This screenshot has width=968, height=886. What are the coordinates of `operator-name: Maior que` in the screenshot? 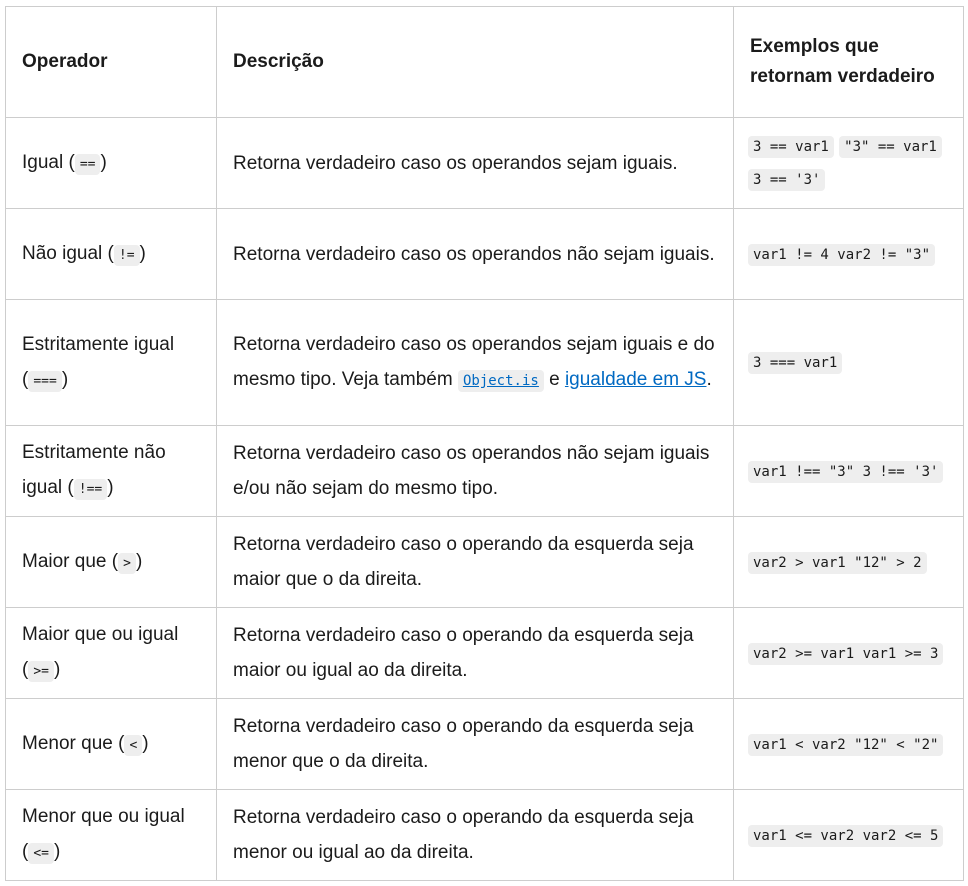 It's located at (64, 561).